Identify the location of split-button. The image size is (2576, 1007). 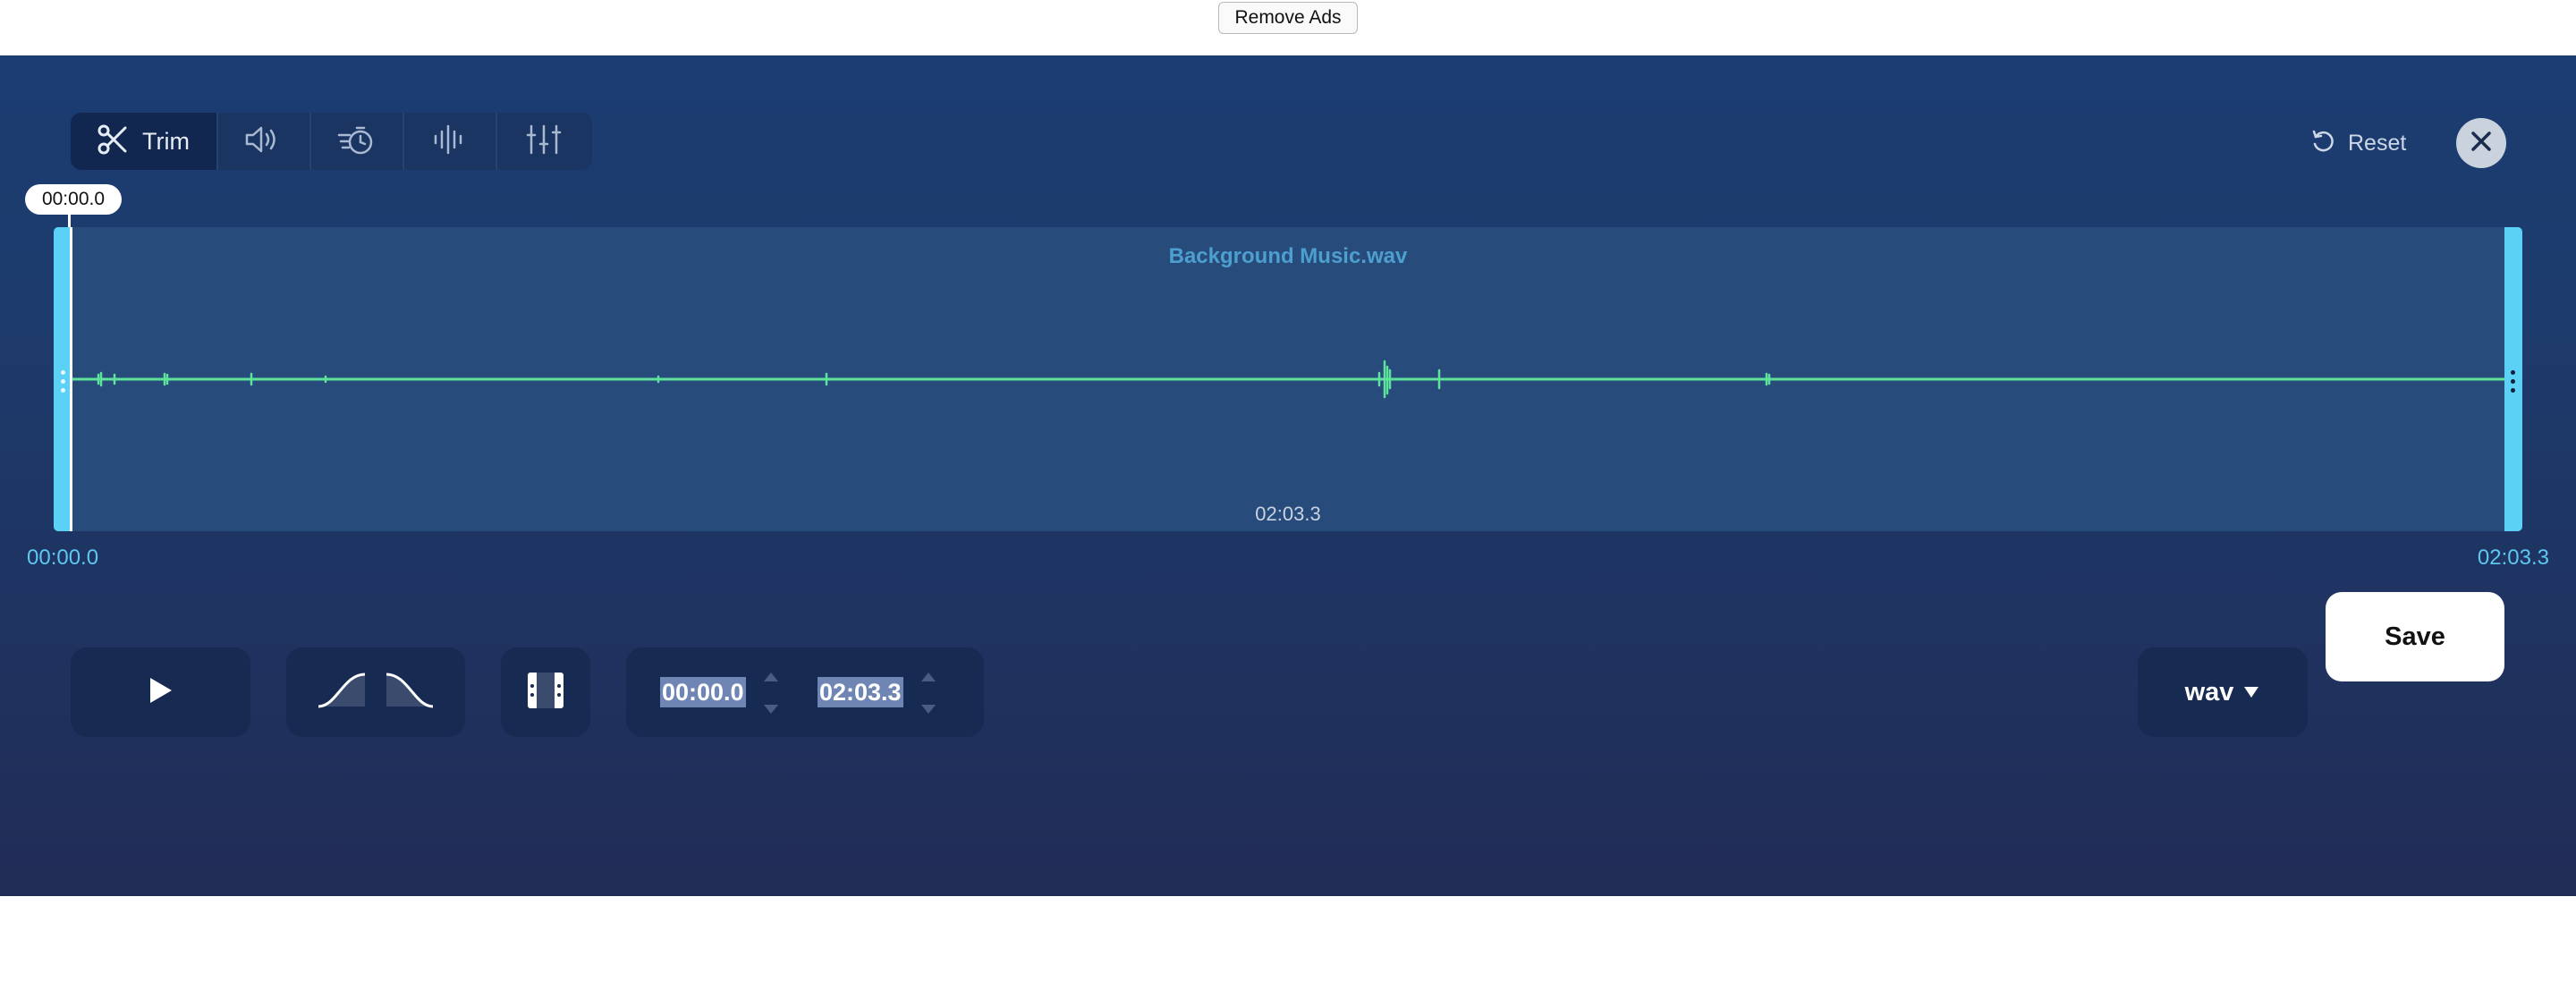
(545, 692).